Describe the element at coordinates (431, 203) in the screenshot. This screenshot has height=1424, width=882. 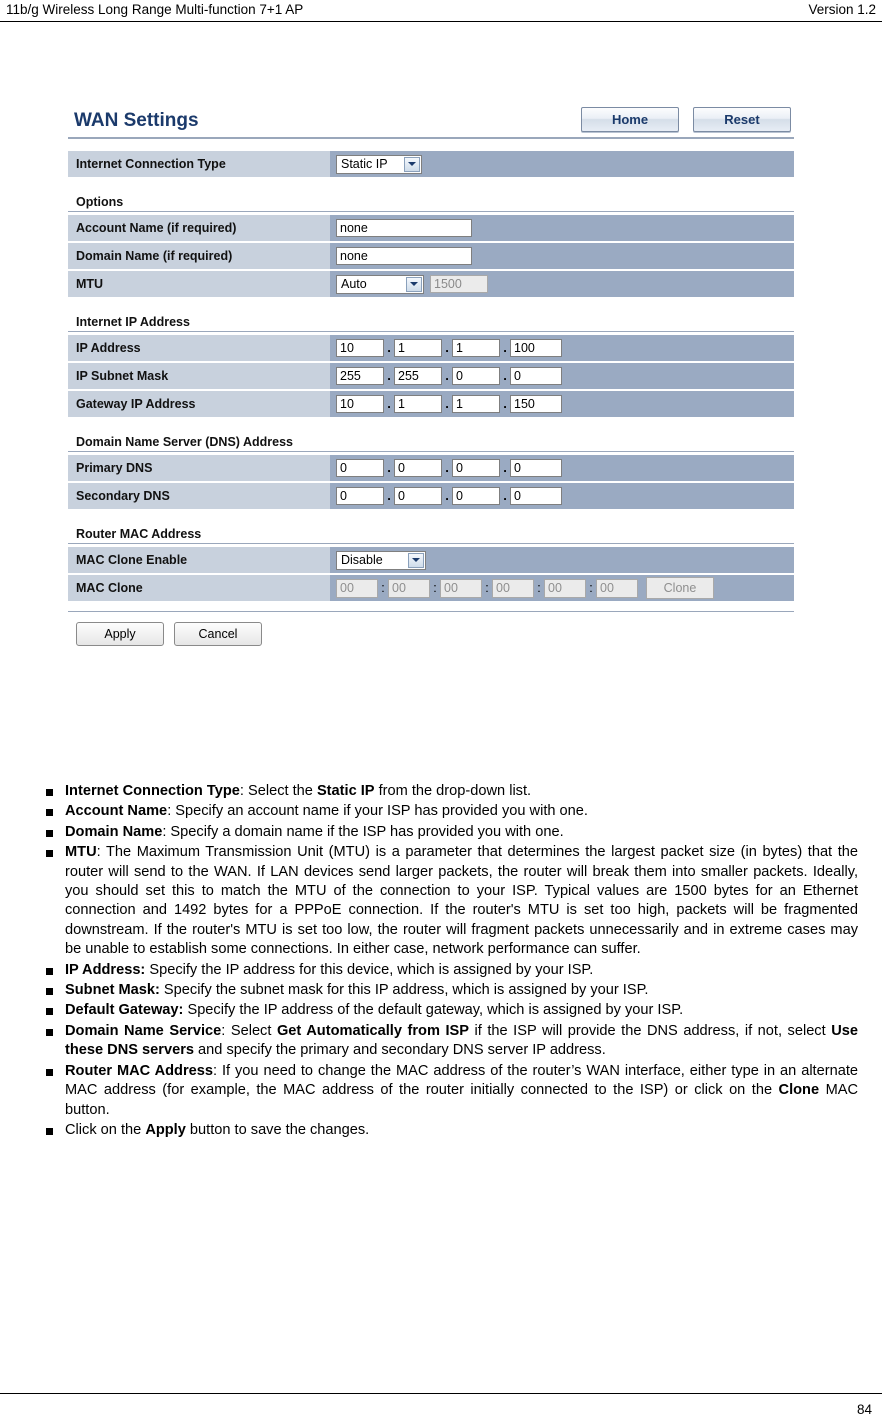
I see `group-title-options: Options` at that location.